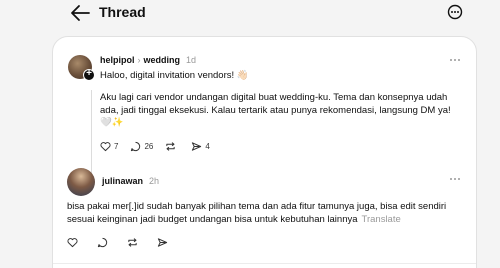 This screenshot has width=500, height=268. What do you see at coordinates (457, 62) in the screenshot?
I see `post-more-icon` at bounding box center [457, 62].